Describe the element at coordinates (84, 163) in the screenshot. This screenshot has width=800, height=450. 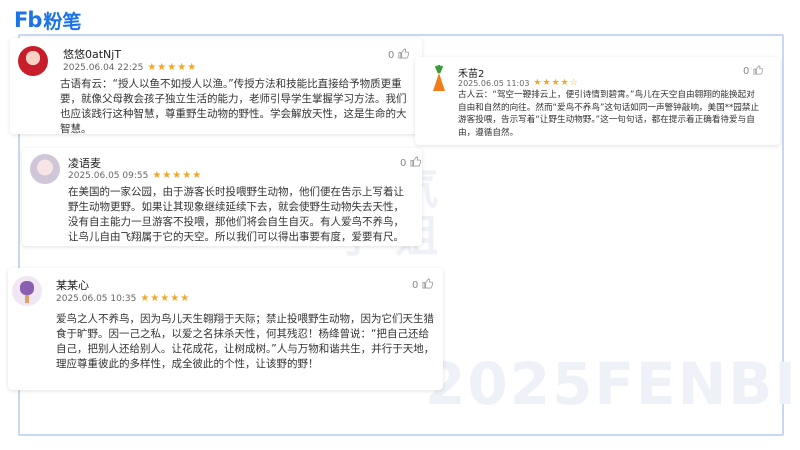
I see `comment-user: 凌语麦` at that location.